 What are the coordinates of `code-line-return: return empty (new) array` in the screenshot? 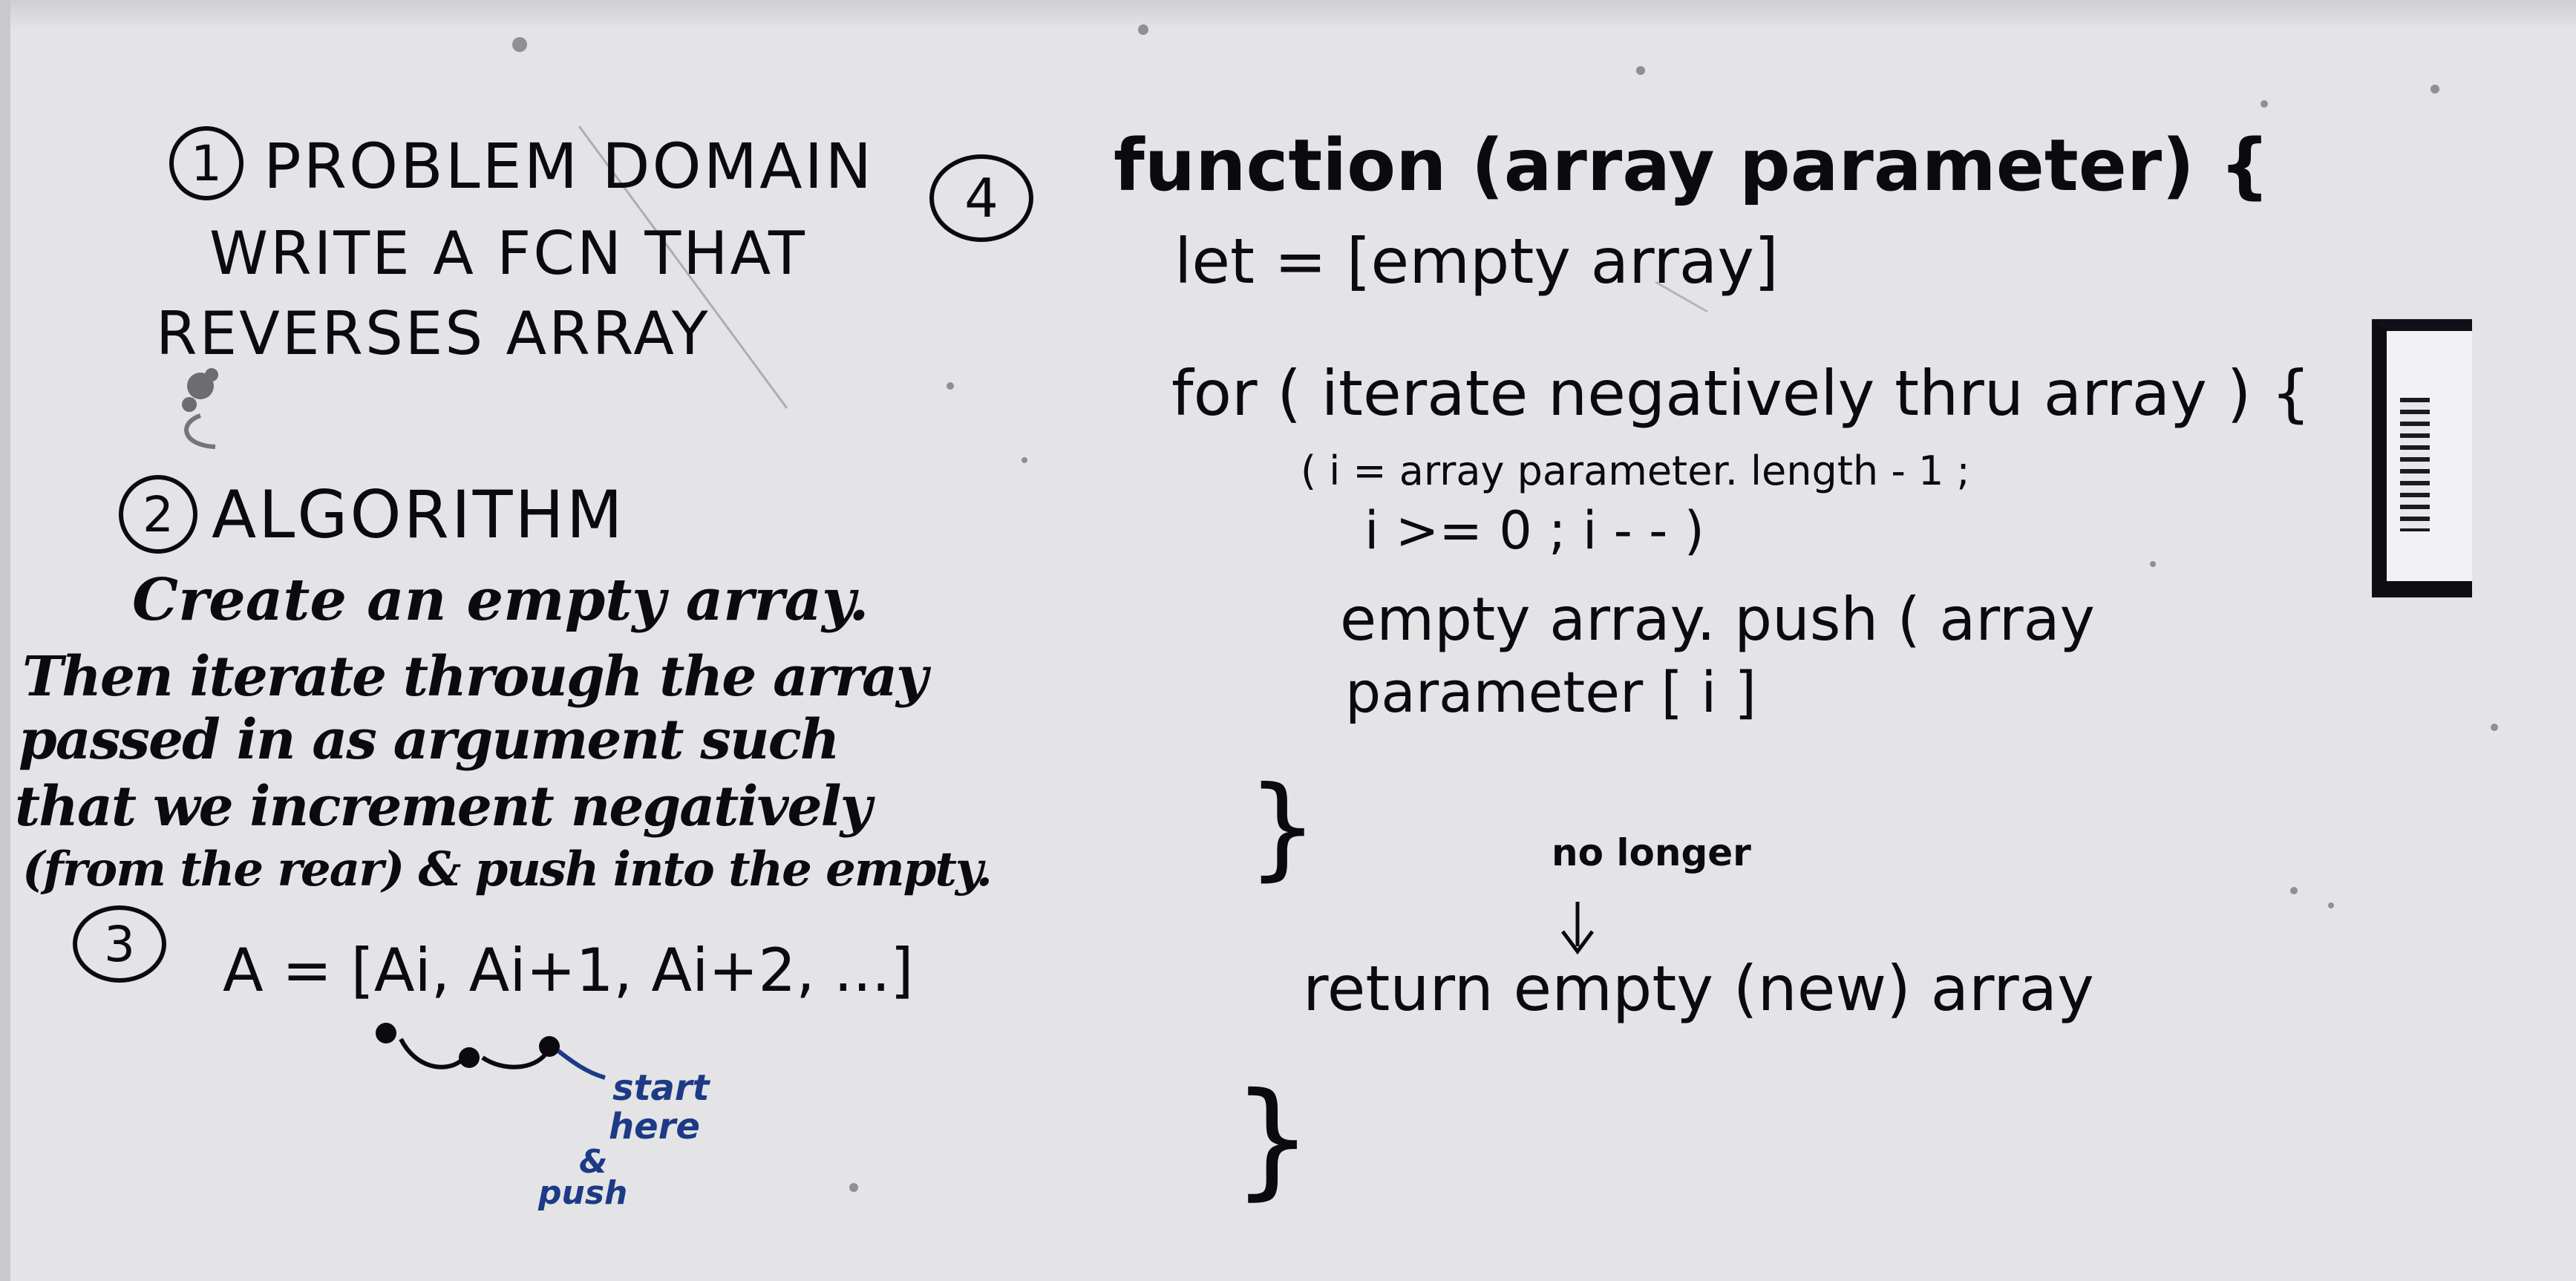 It's located at (1699, 988).